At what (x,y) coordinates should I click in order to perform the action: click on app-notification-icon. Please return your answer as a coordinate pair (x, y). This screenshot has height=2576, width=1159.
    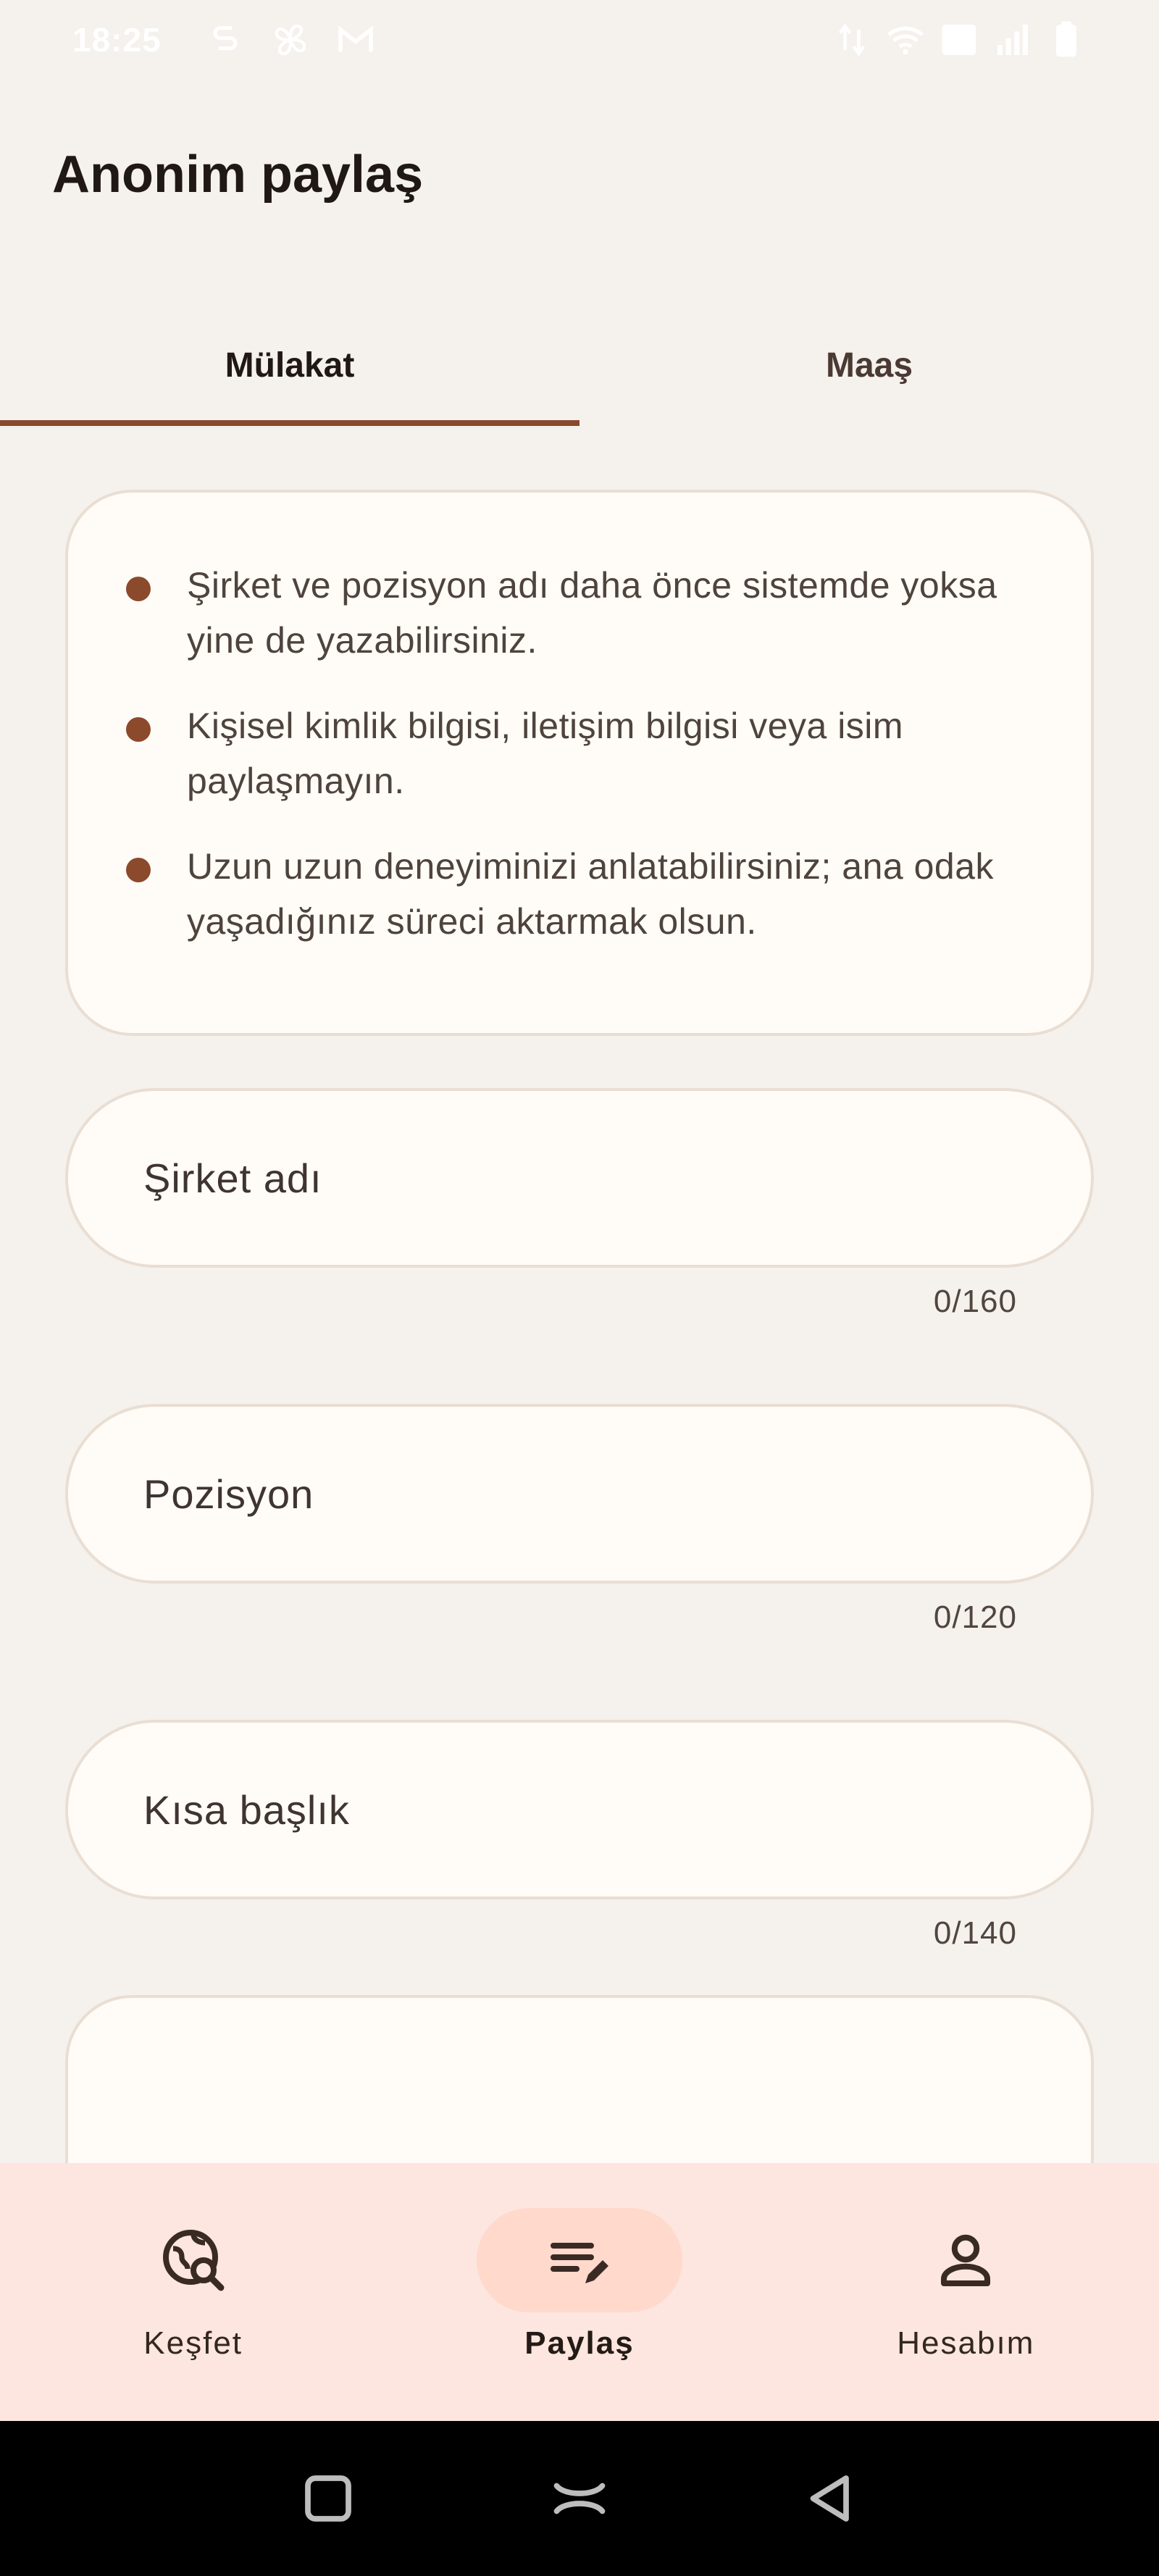
    Looking at the image, I should click on (225, 38).